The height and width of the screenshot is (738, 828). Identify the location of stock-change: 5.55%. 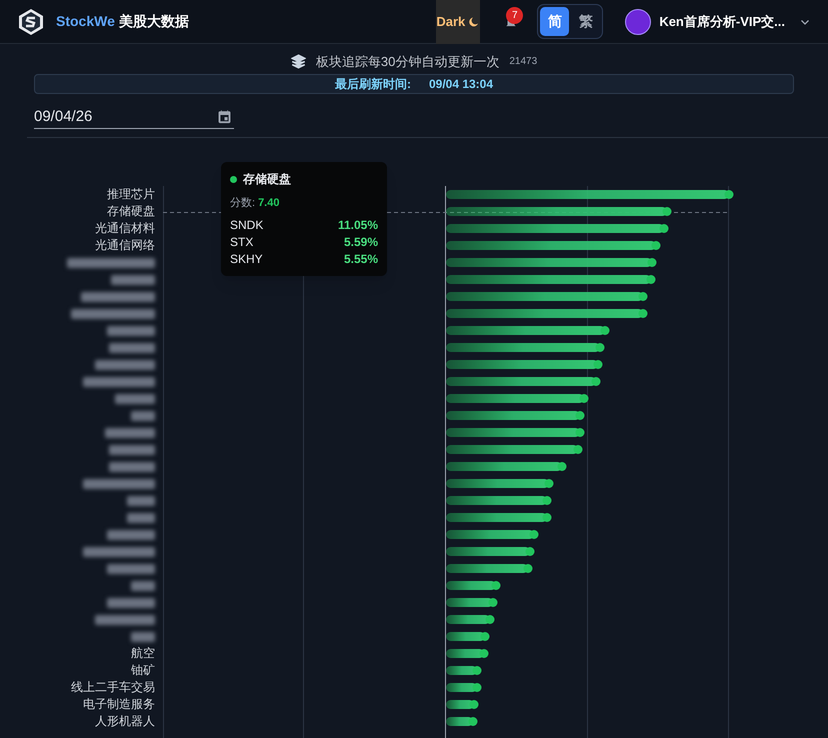
(361, 259).